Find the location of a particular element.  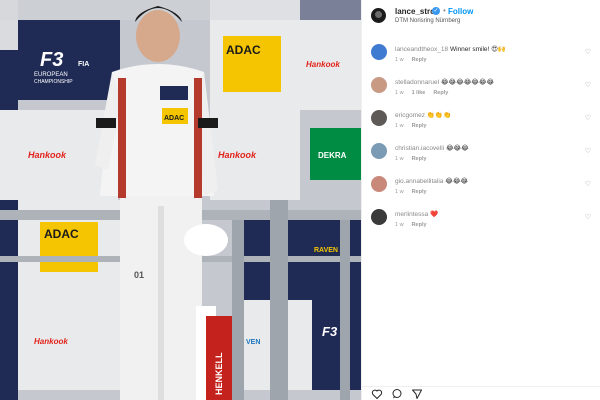

post-actions-bar is located at coordinates (481, 393).